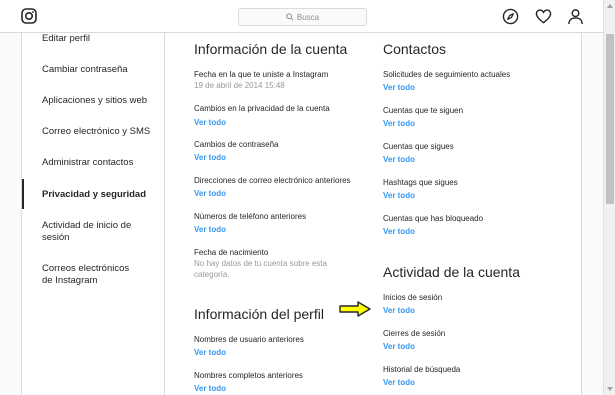  What do you see at coordinates (210, 353) in the screenshot?
I see `previous-usernames-view-all-link: Ver todo` at bounding box center [210, 353].